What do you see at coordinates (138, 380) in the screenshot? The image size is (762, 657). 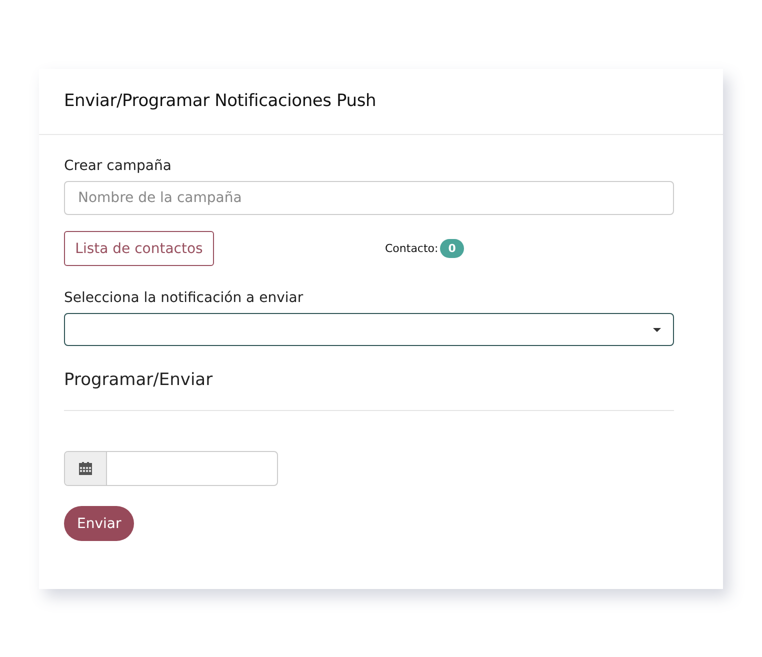 I see `section-heading: Programar/Enviar` at bounding box center [138, 380].